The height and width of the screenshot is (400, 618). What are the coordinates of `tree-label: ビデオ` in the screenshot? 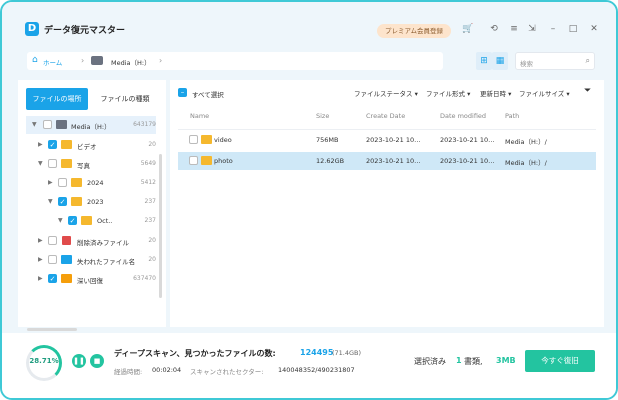 It's located at (87, 147).